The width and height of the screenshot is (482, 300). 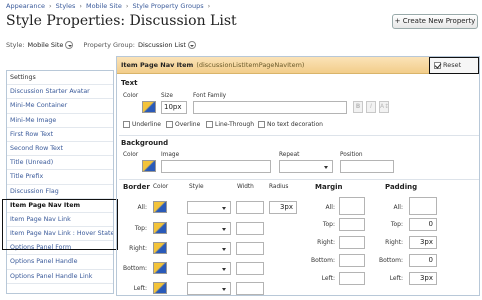 I want to click on sidebar-item-title-prefix: Title Prefix, so click(x=60, y=177).